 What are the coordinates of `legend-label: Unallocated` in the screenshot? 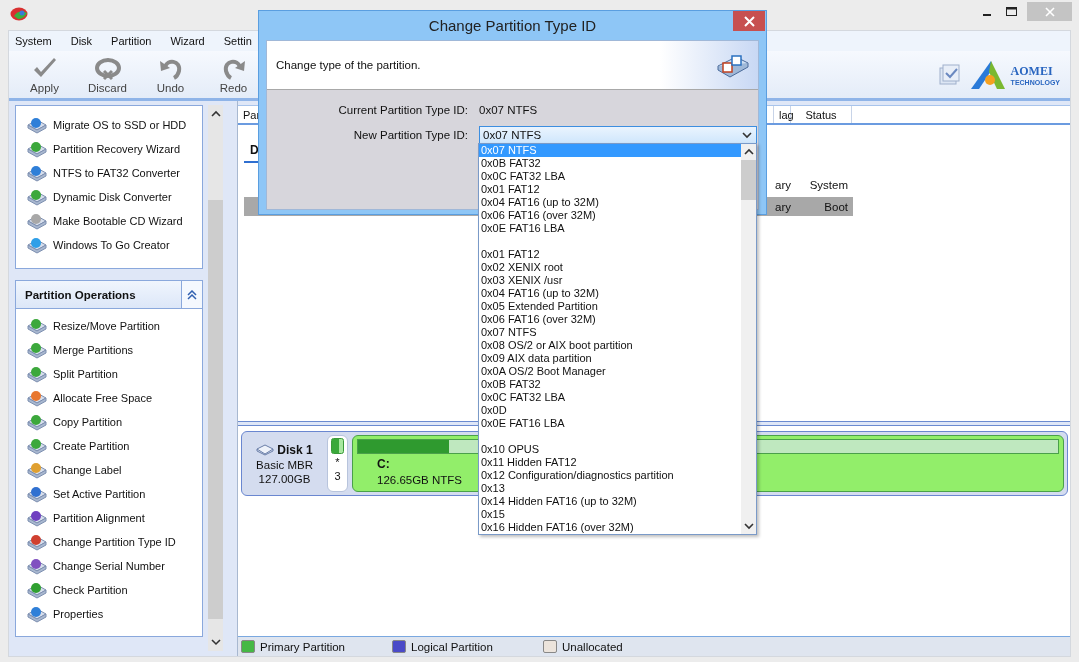 It's located at (592, 646).